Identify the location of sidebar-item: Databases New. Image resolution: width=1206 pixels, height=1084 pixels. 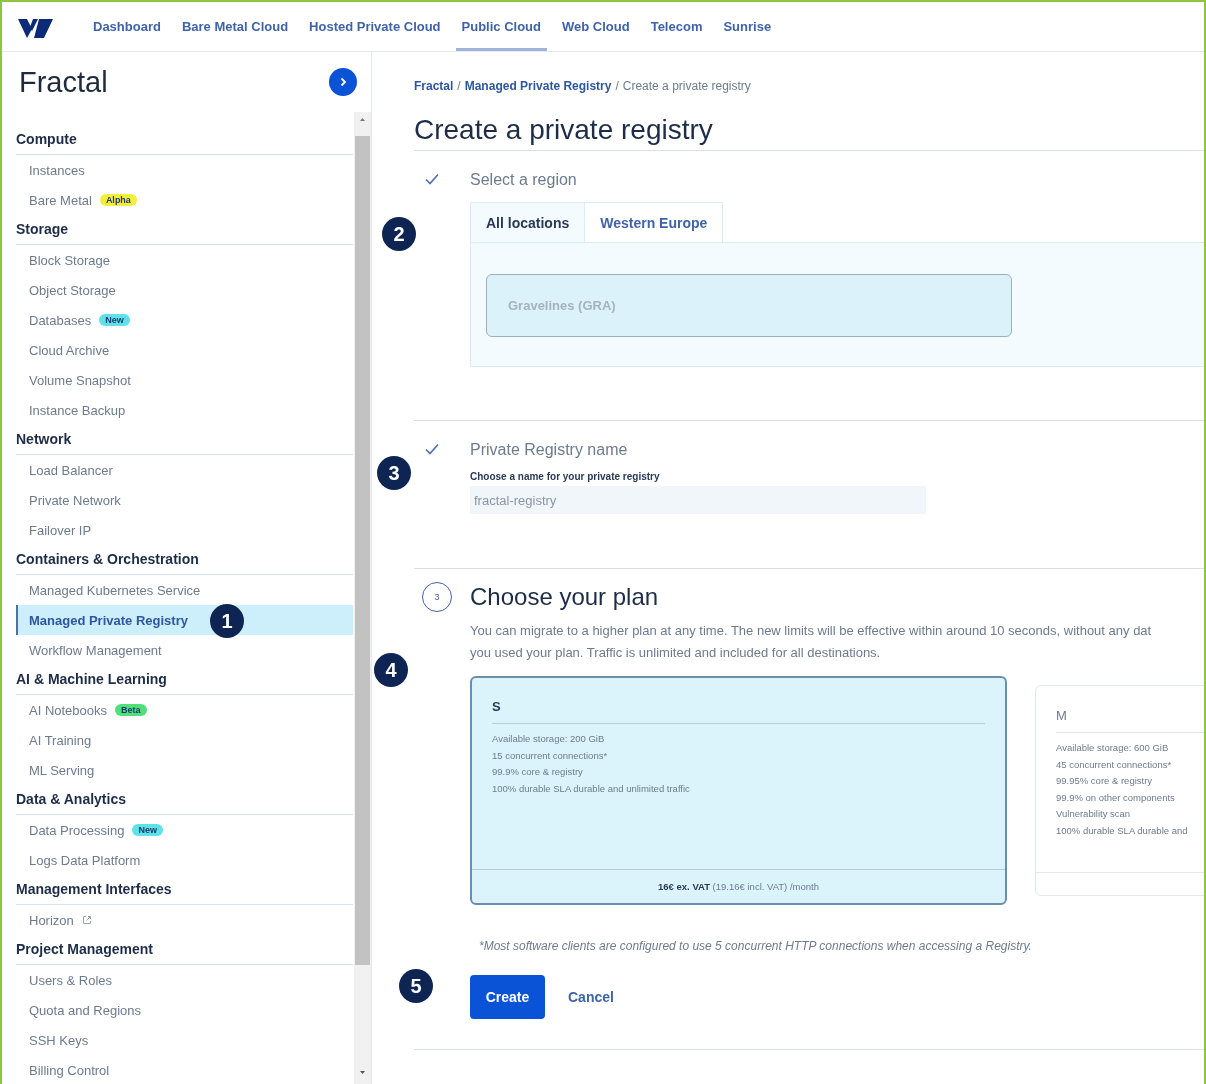
(184, 320).